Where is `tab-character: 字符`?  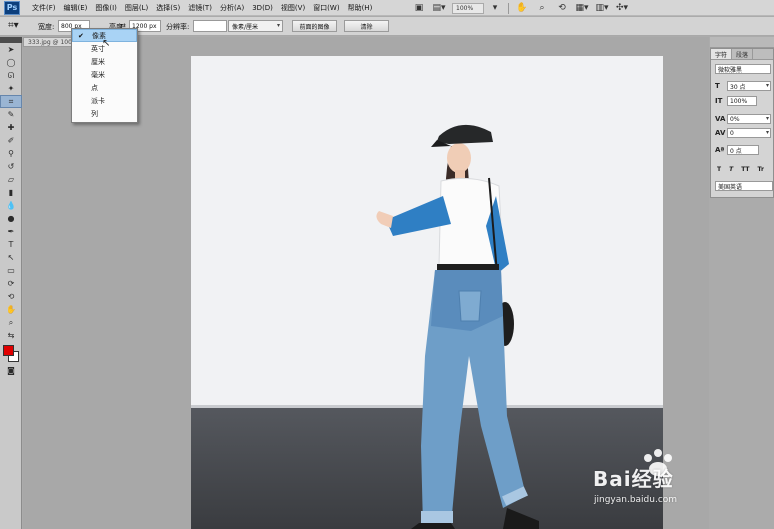
tab-character: 字符 is located at coordinates (722, 54).